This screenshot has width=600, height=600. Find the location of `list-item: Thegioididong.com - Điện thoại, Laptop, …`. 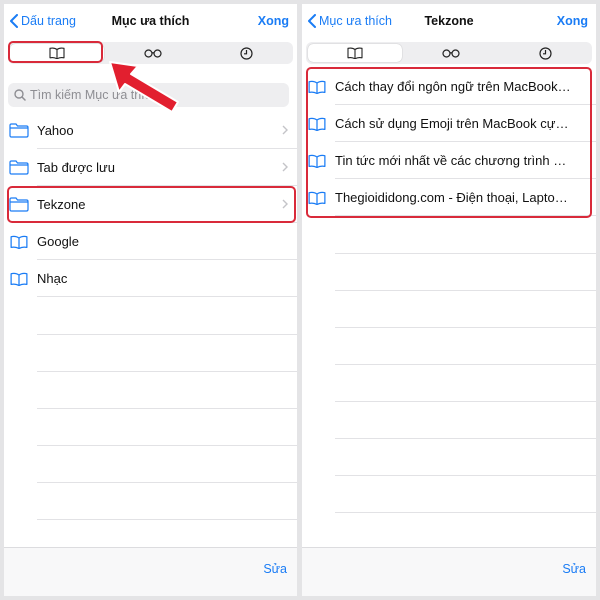

list-item: Thegioididong.com - Điện thoại, Laptop, … is located at coordinates (449, 197).